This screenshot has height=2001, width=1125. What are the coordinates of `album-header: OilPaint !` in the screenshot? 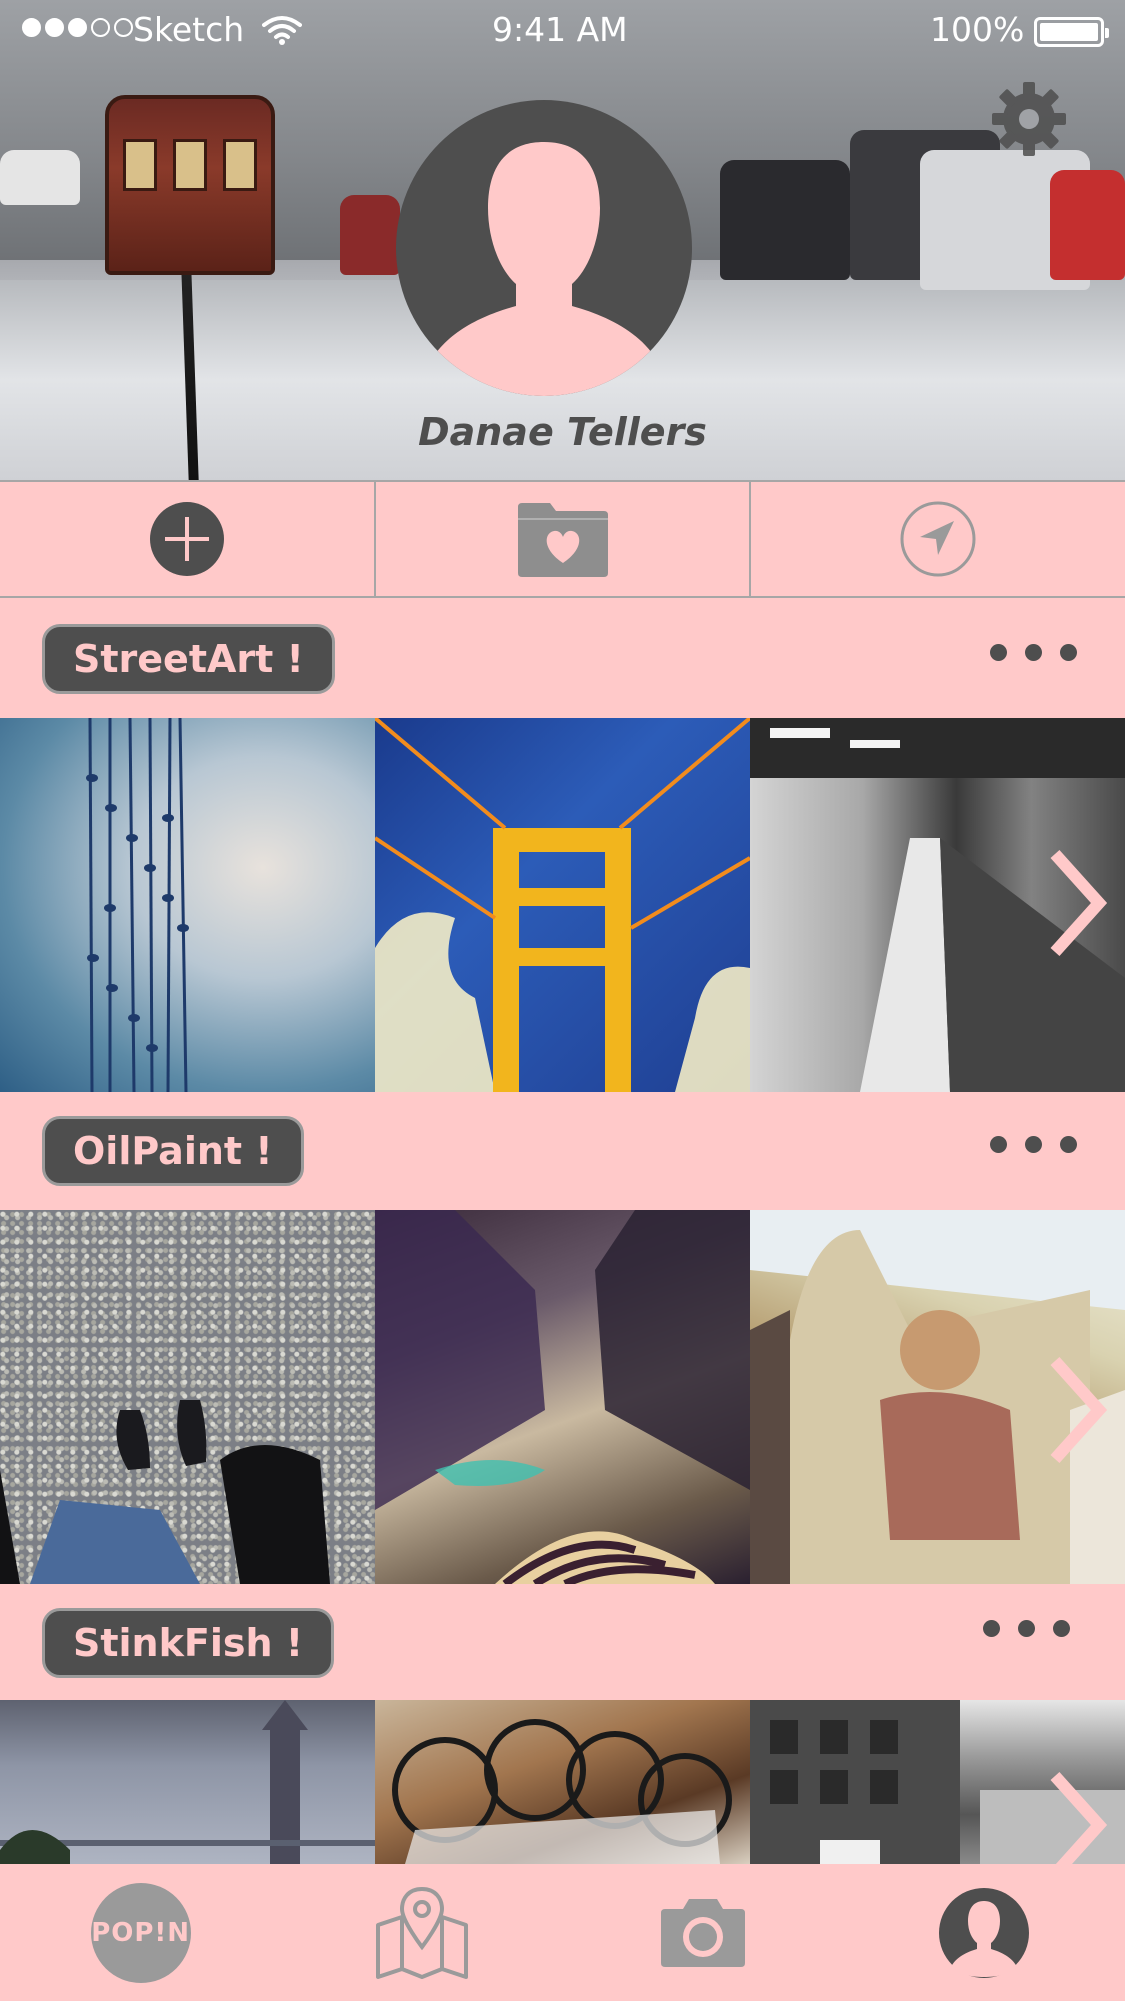 It's located at (562, 1151).